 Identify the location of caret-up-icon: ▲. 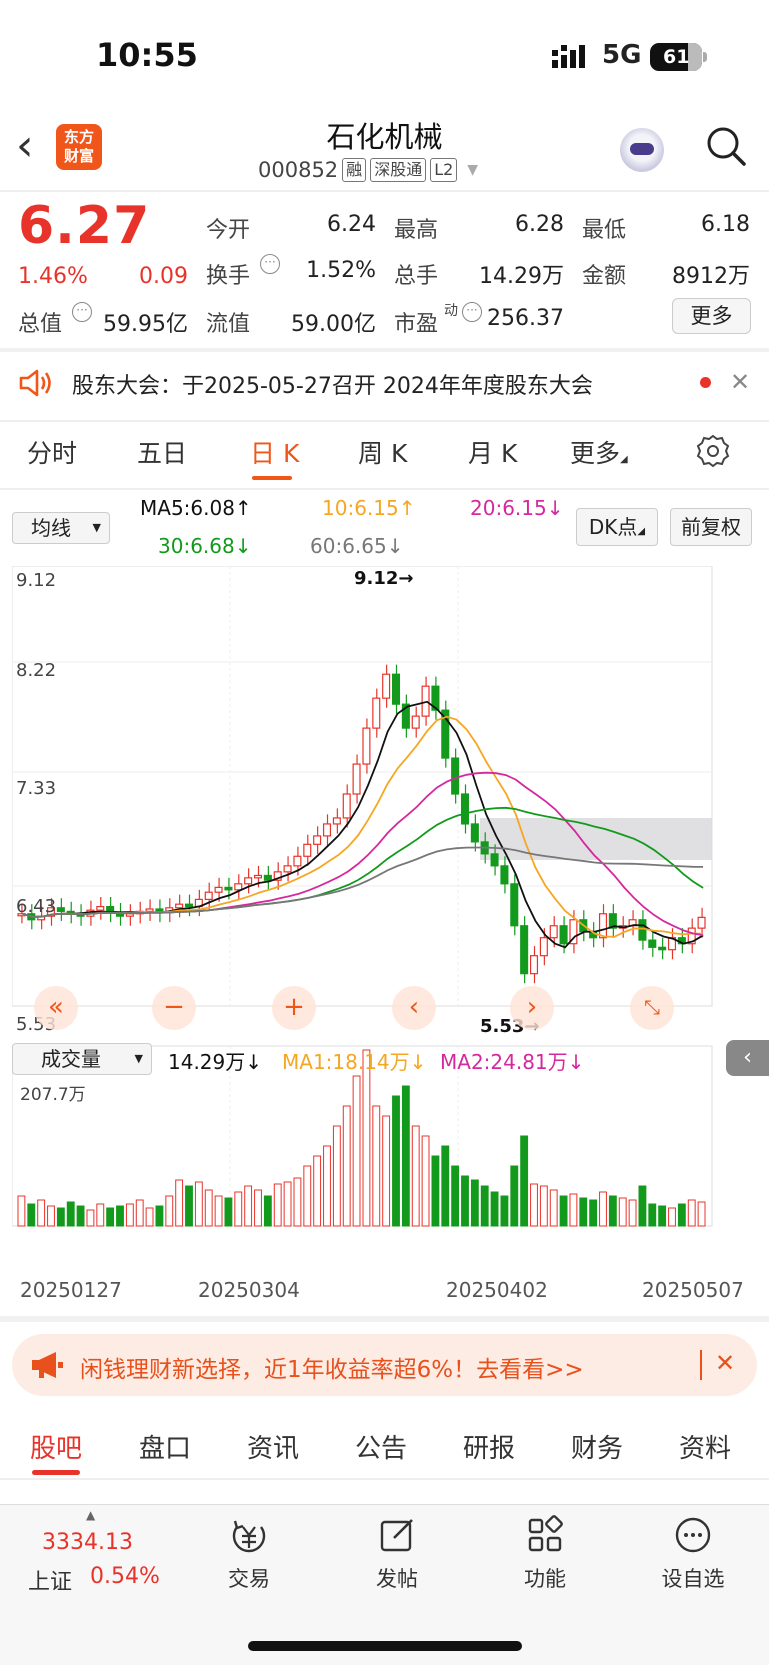
(91, 1515).